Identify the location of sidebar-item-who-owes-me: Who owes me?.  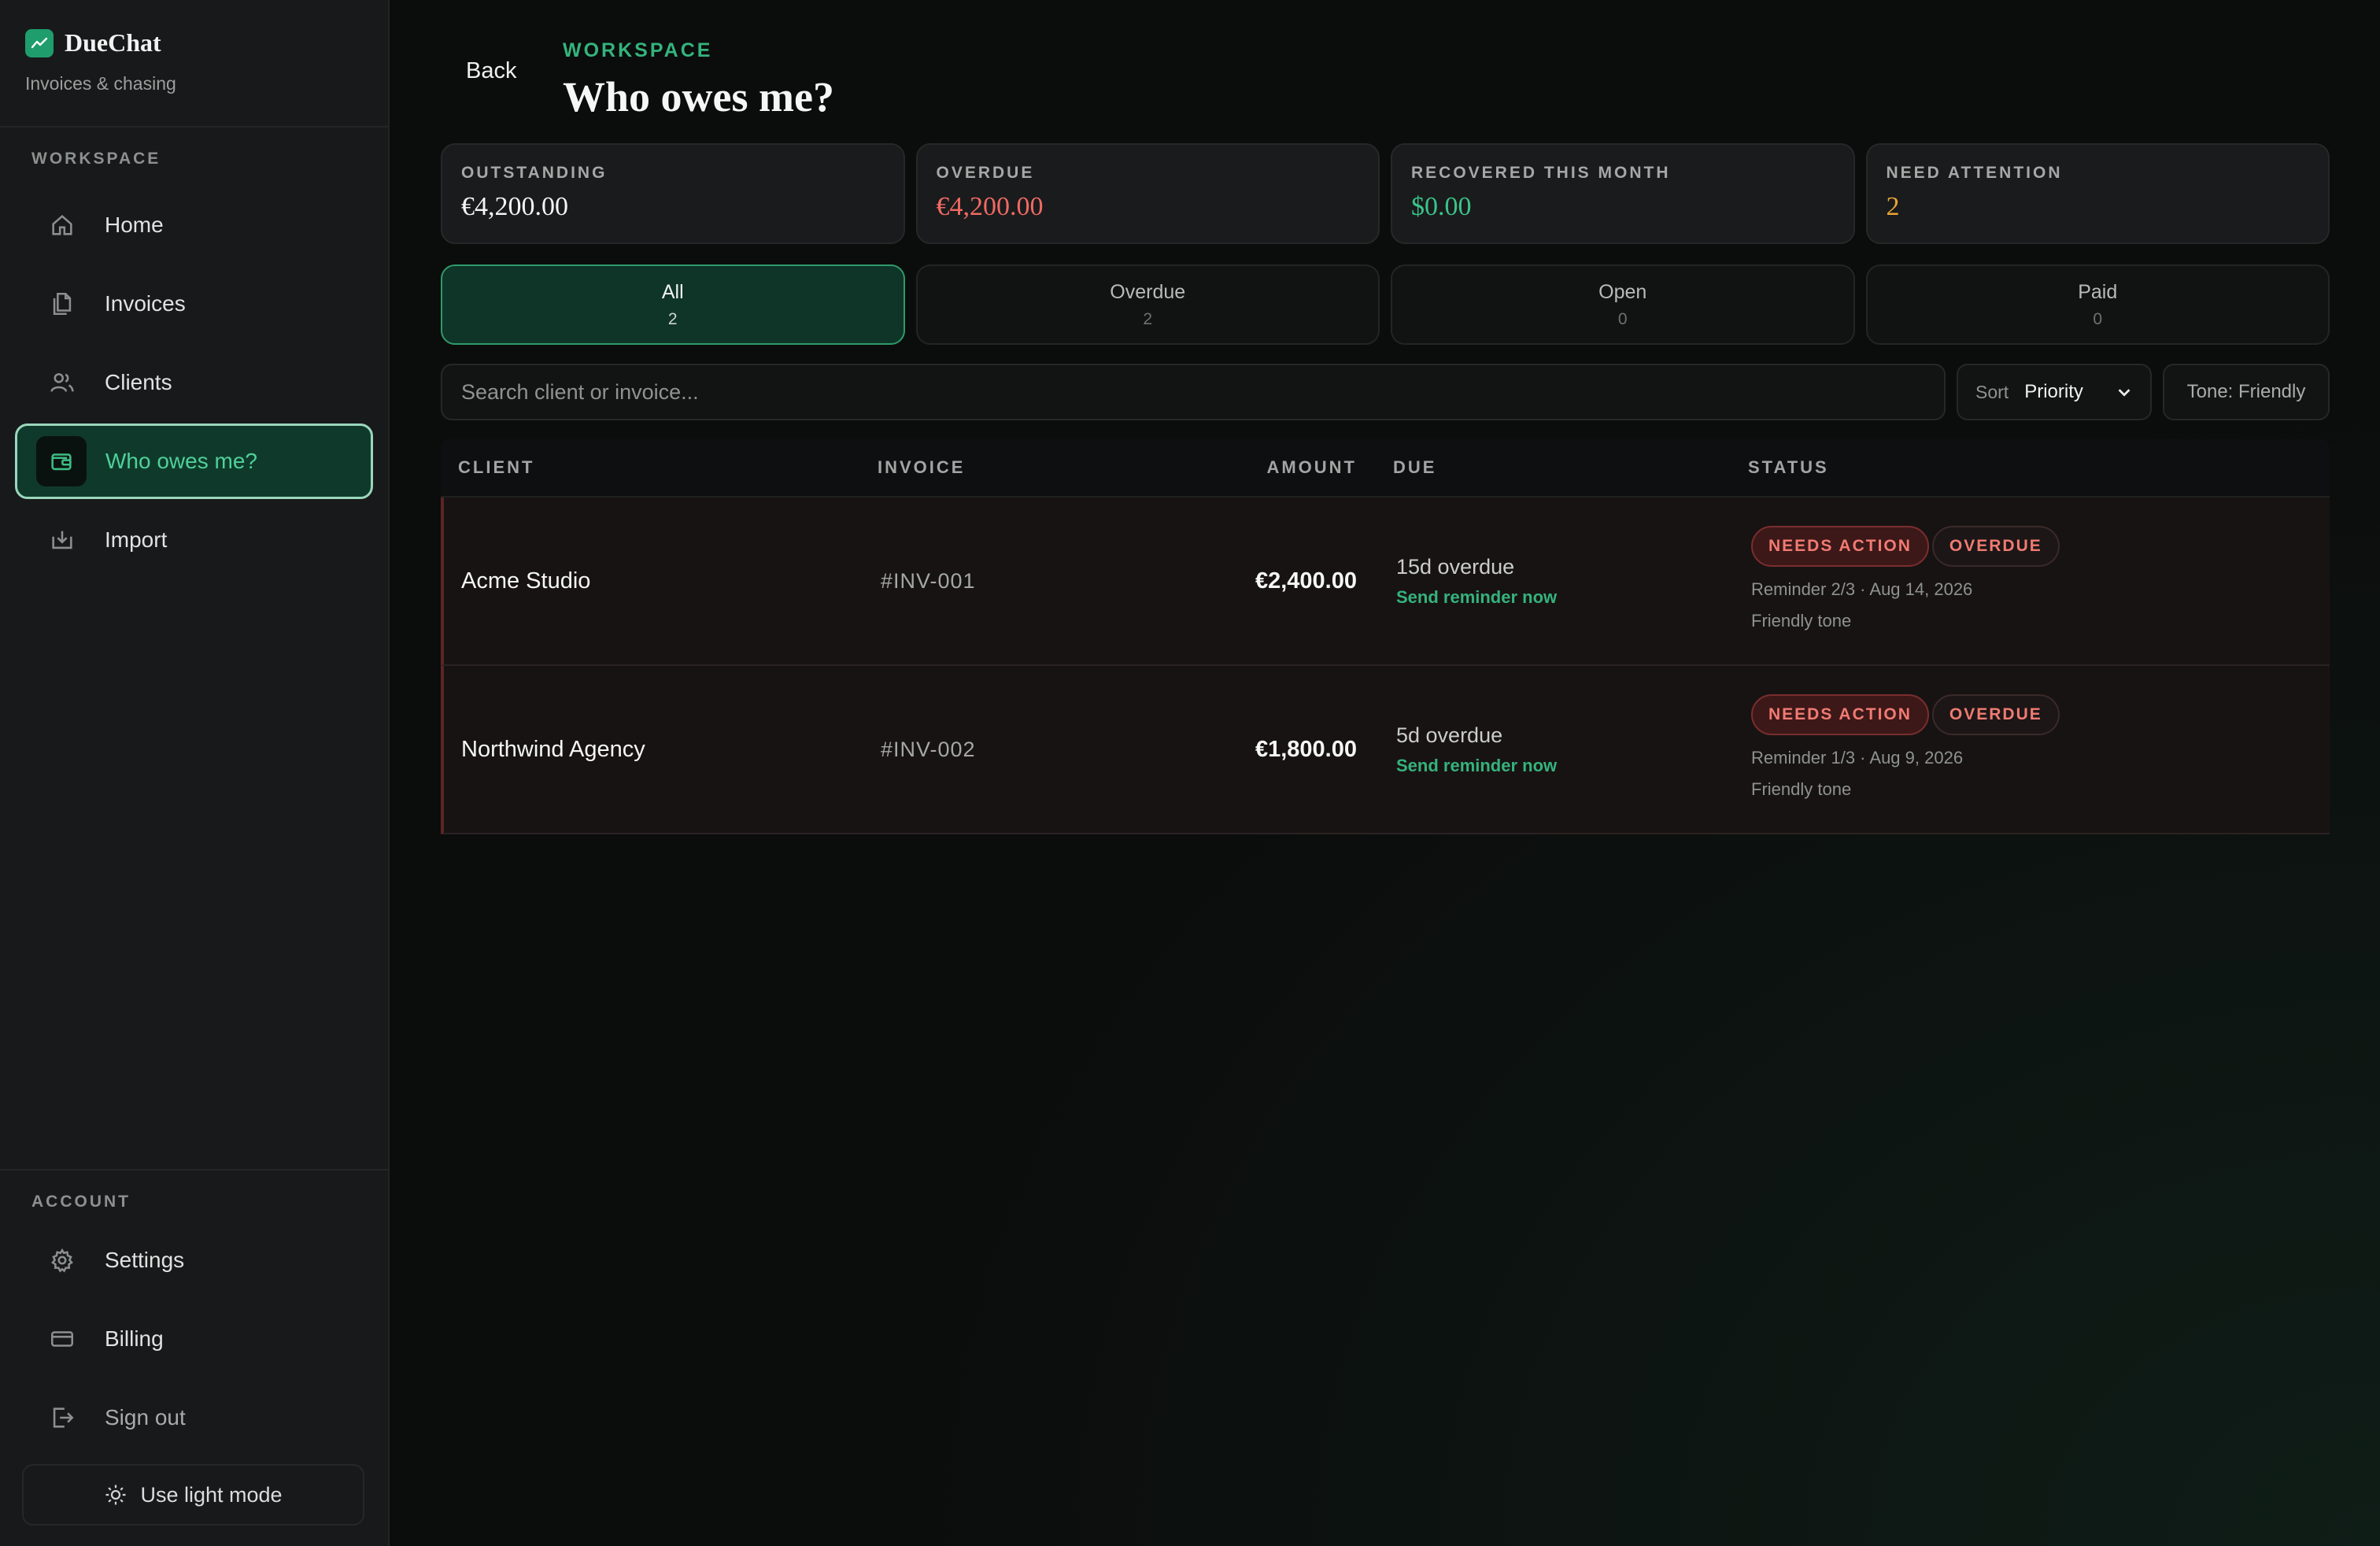
(194, 461).